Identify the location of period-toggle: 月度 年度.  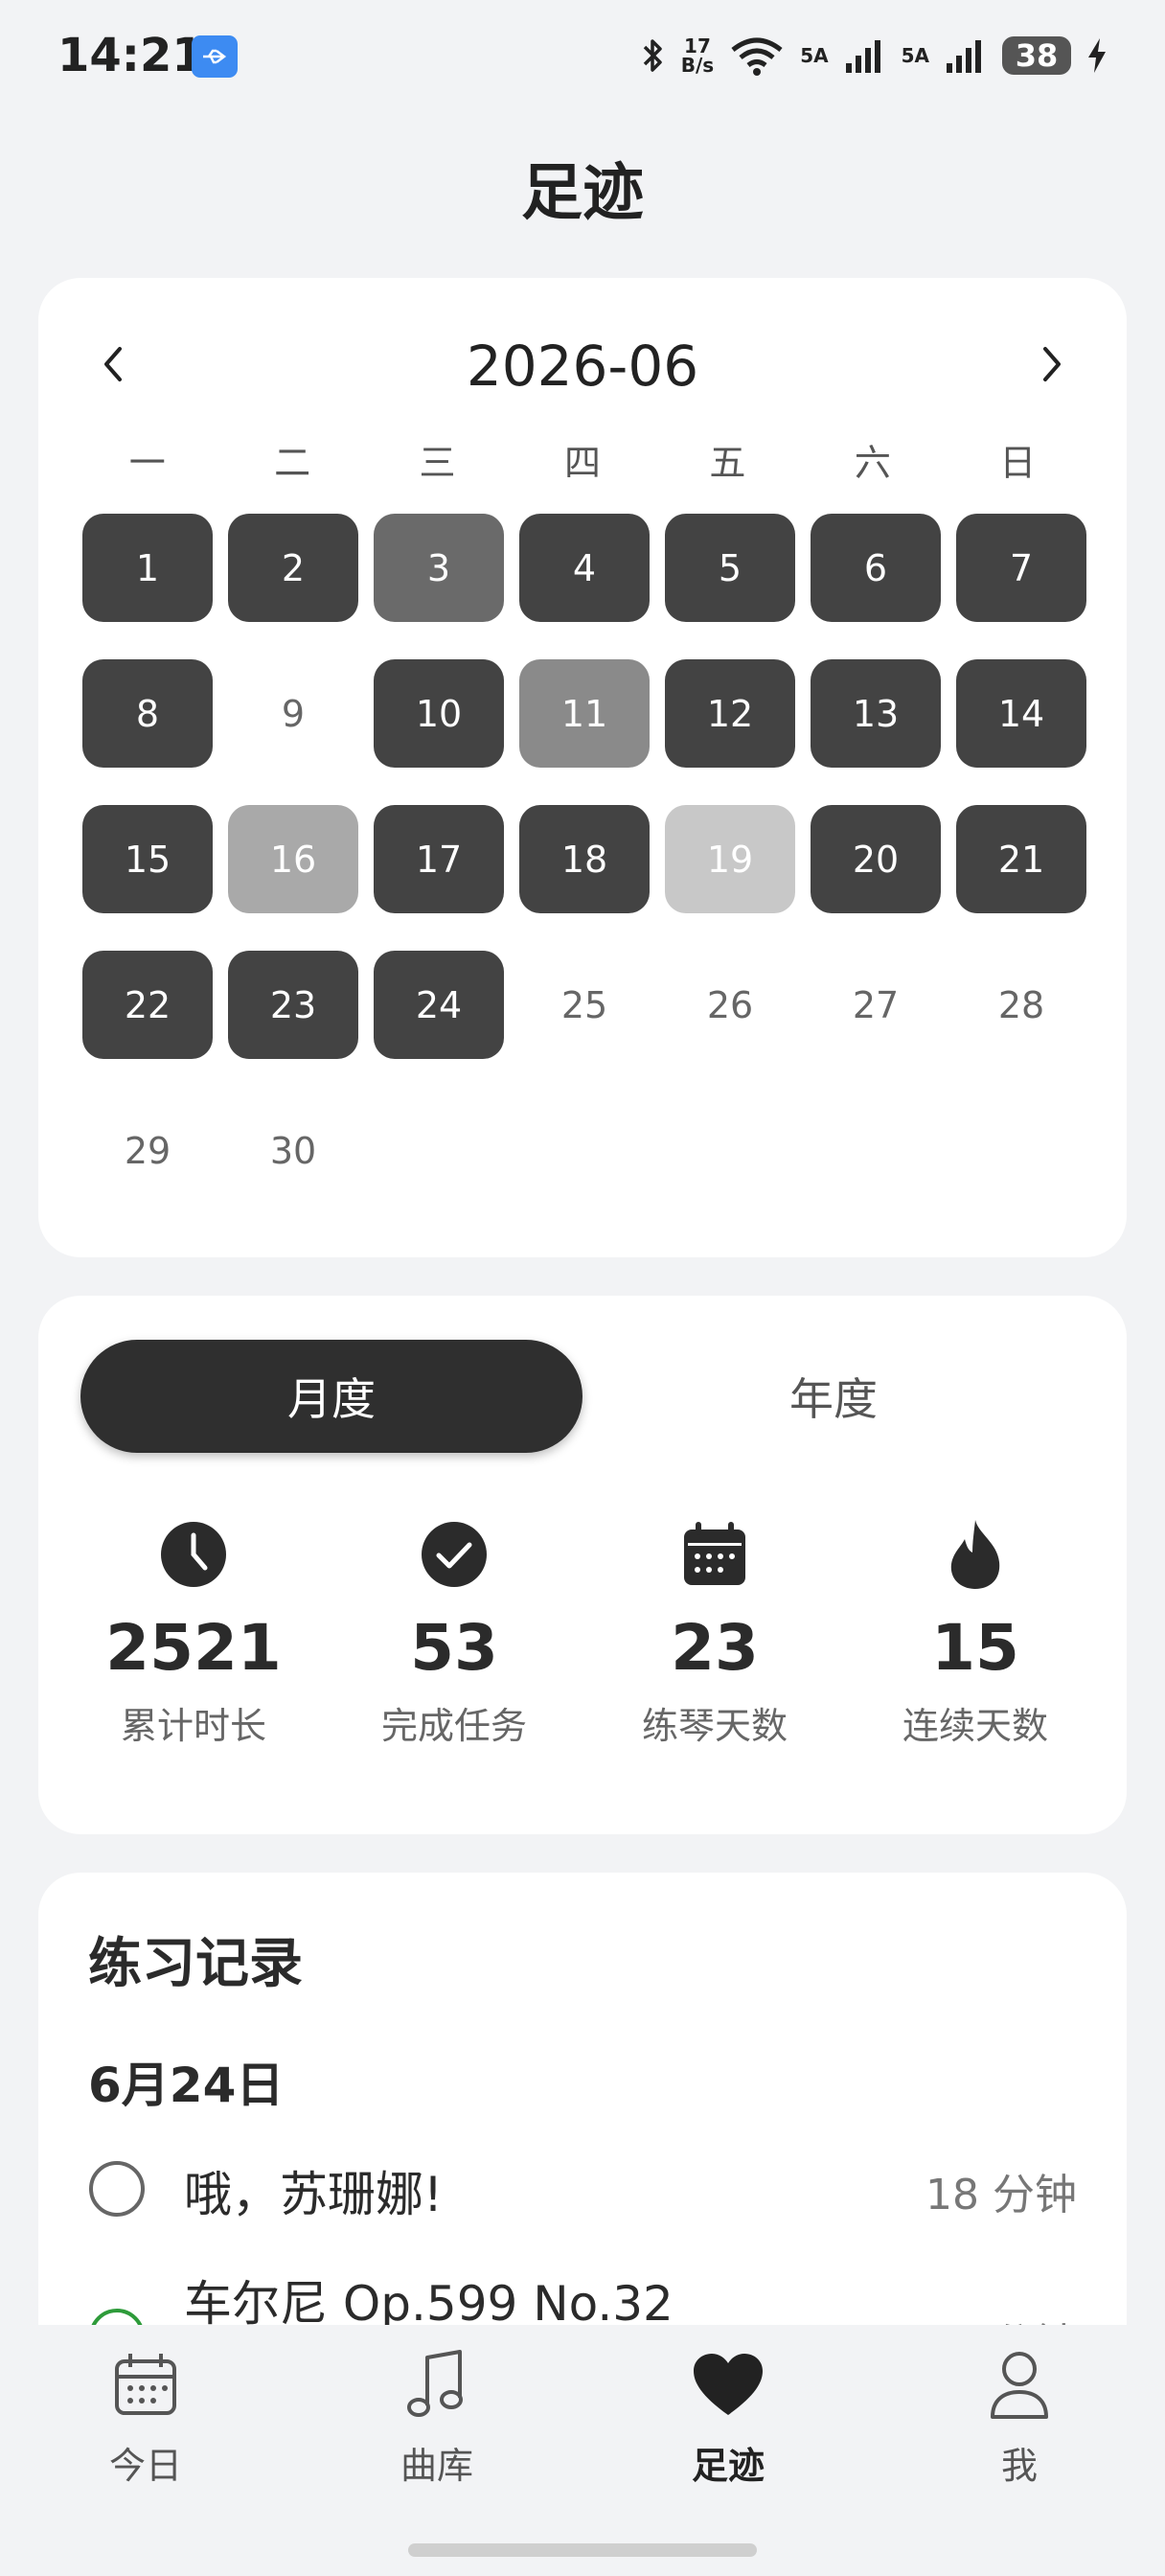
(582, 1396).